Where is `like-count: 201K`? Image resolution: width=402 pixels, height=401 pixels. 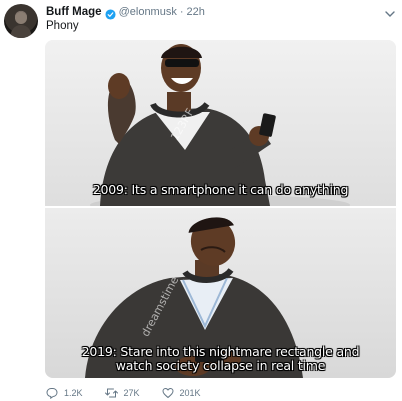 like-count: 201K is located at coordinates (190, 393).